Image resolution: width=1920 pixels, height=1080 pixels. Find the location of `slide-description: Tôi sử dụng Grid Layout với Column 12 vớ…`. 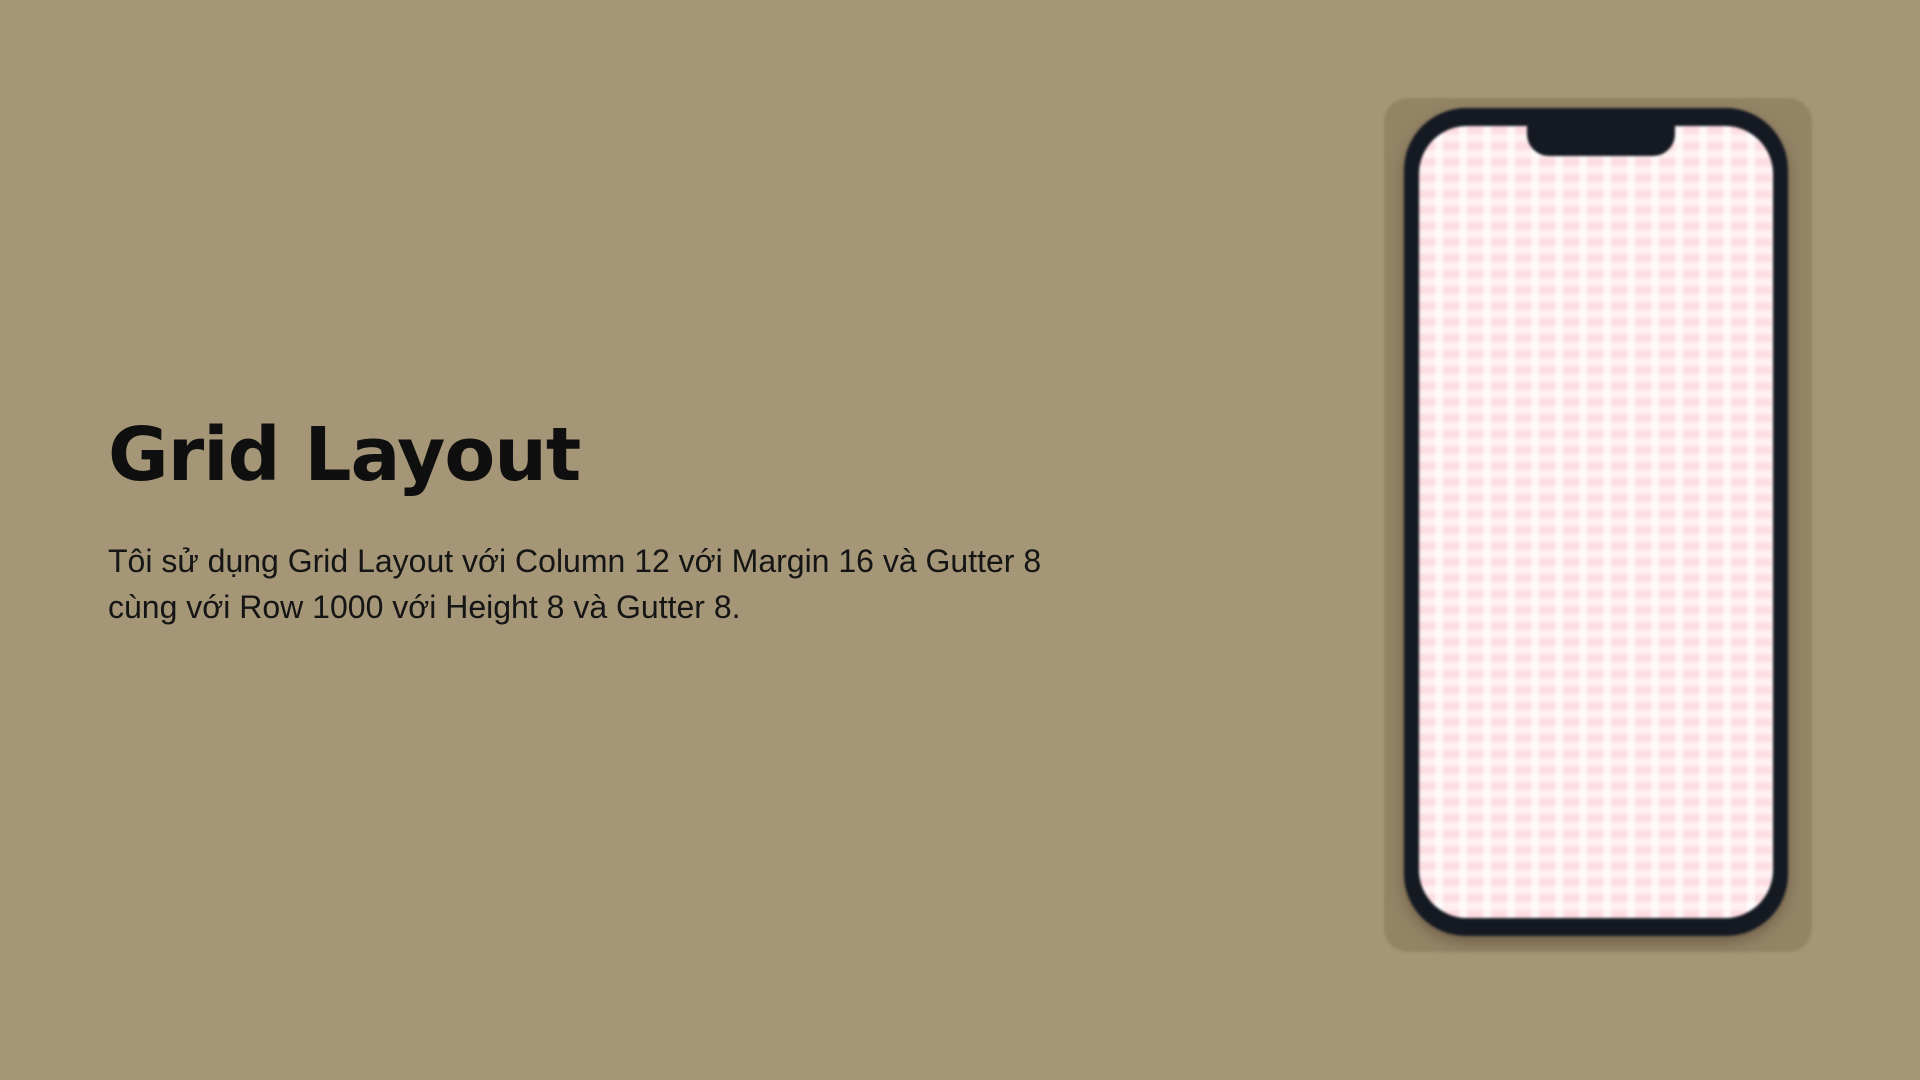

slide-description: Tôi sử dụng Grid Layout với Column 12 vớ… is located at coordinates (575, 584).